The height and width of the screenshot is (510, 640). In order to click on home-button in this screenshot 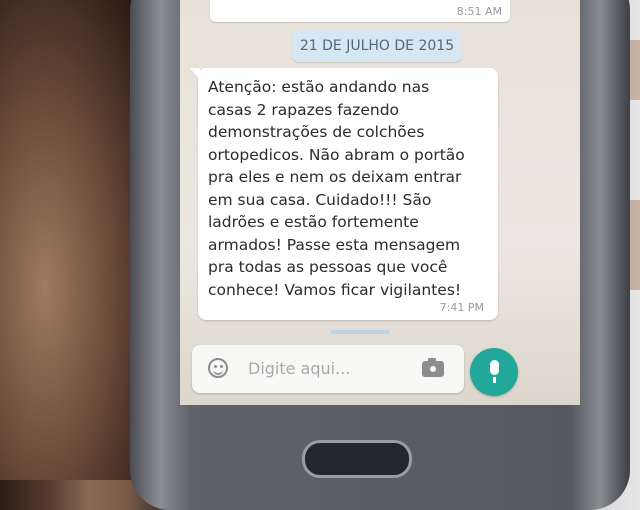, I will do `click(357, 459)`.